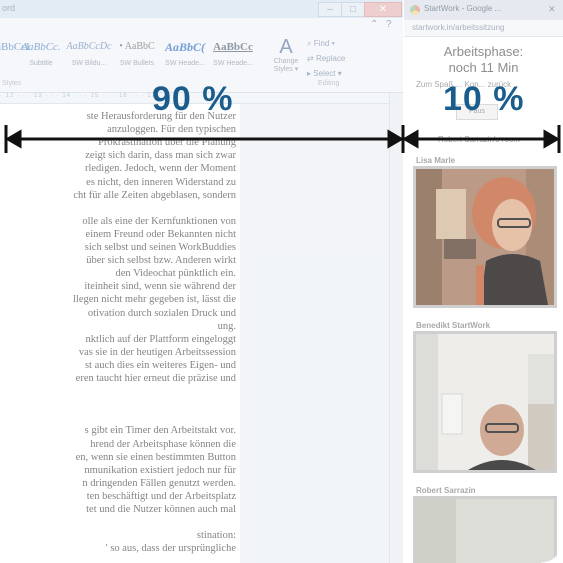 This screenshot has width=563, height=563. I want to click on arrowhead-chrome-left, so click(410, 139).